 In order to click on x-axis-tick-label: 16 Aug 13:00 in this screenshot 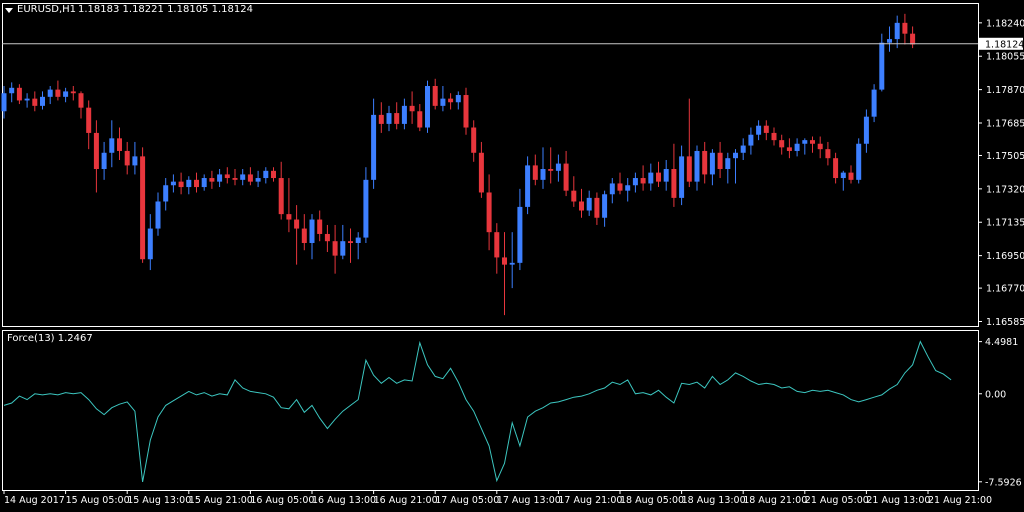, I will do `click(344, 500)`.